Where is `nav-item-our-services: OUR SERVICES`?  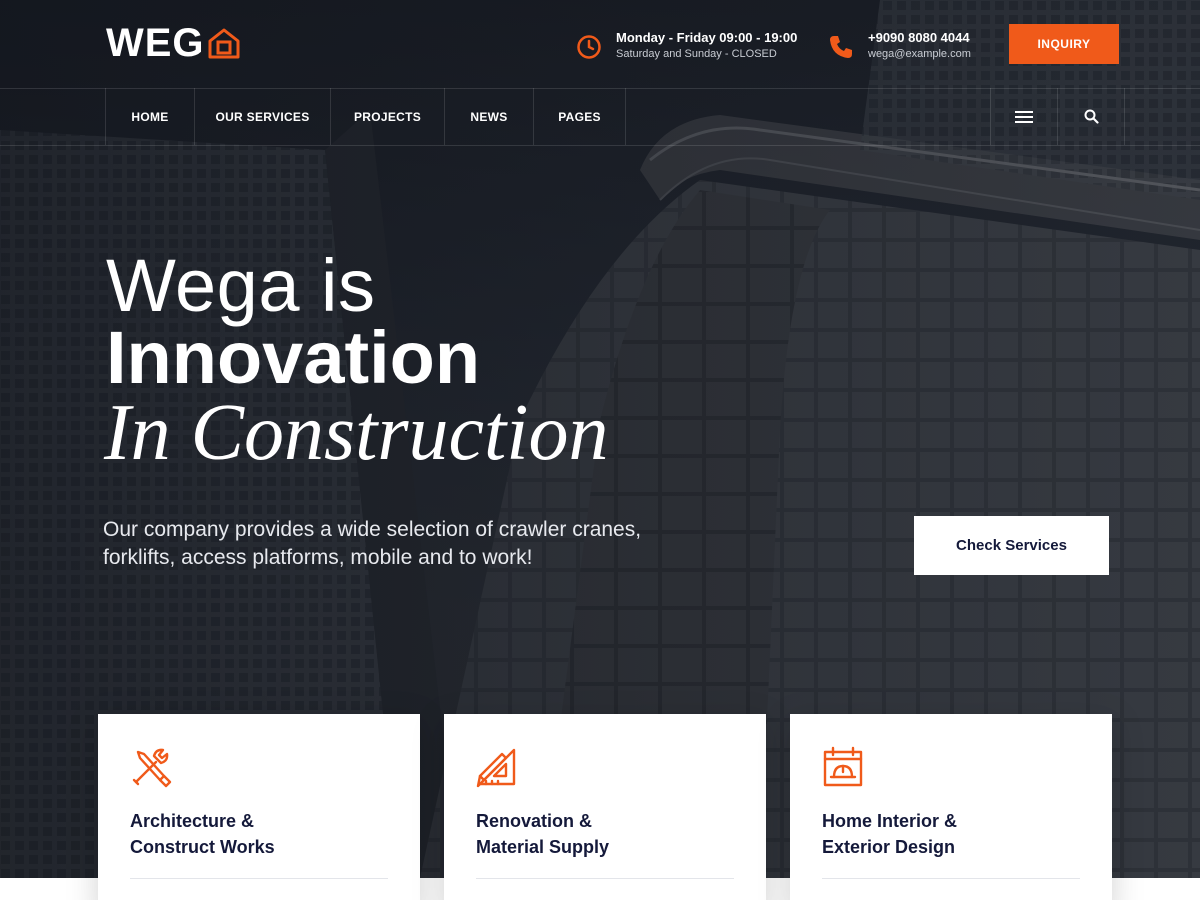 nav-item-our-services: OUR SERVICES is located at coordinates (263, 116).